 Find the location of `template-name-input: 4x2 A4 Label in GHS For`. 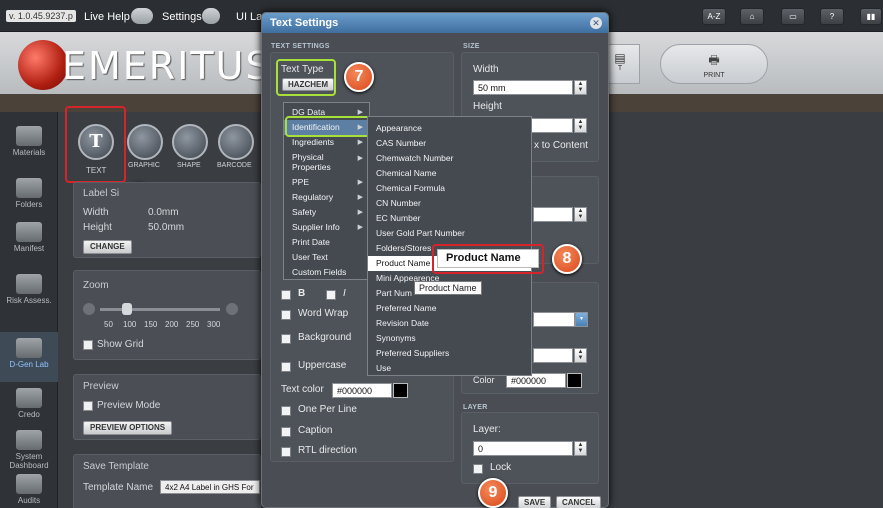

template-name-input: 4x2 A4 Label in GHS For is located at coordinates (210, 487).